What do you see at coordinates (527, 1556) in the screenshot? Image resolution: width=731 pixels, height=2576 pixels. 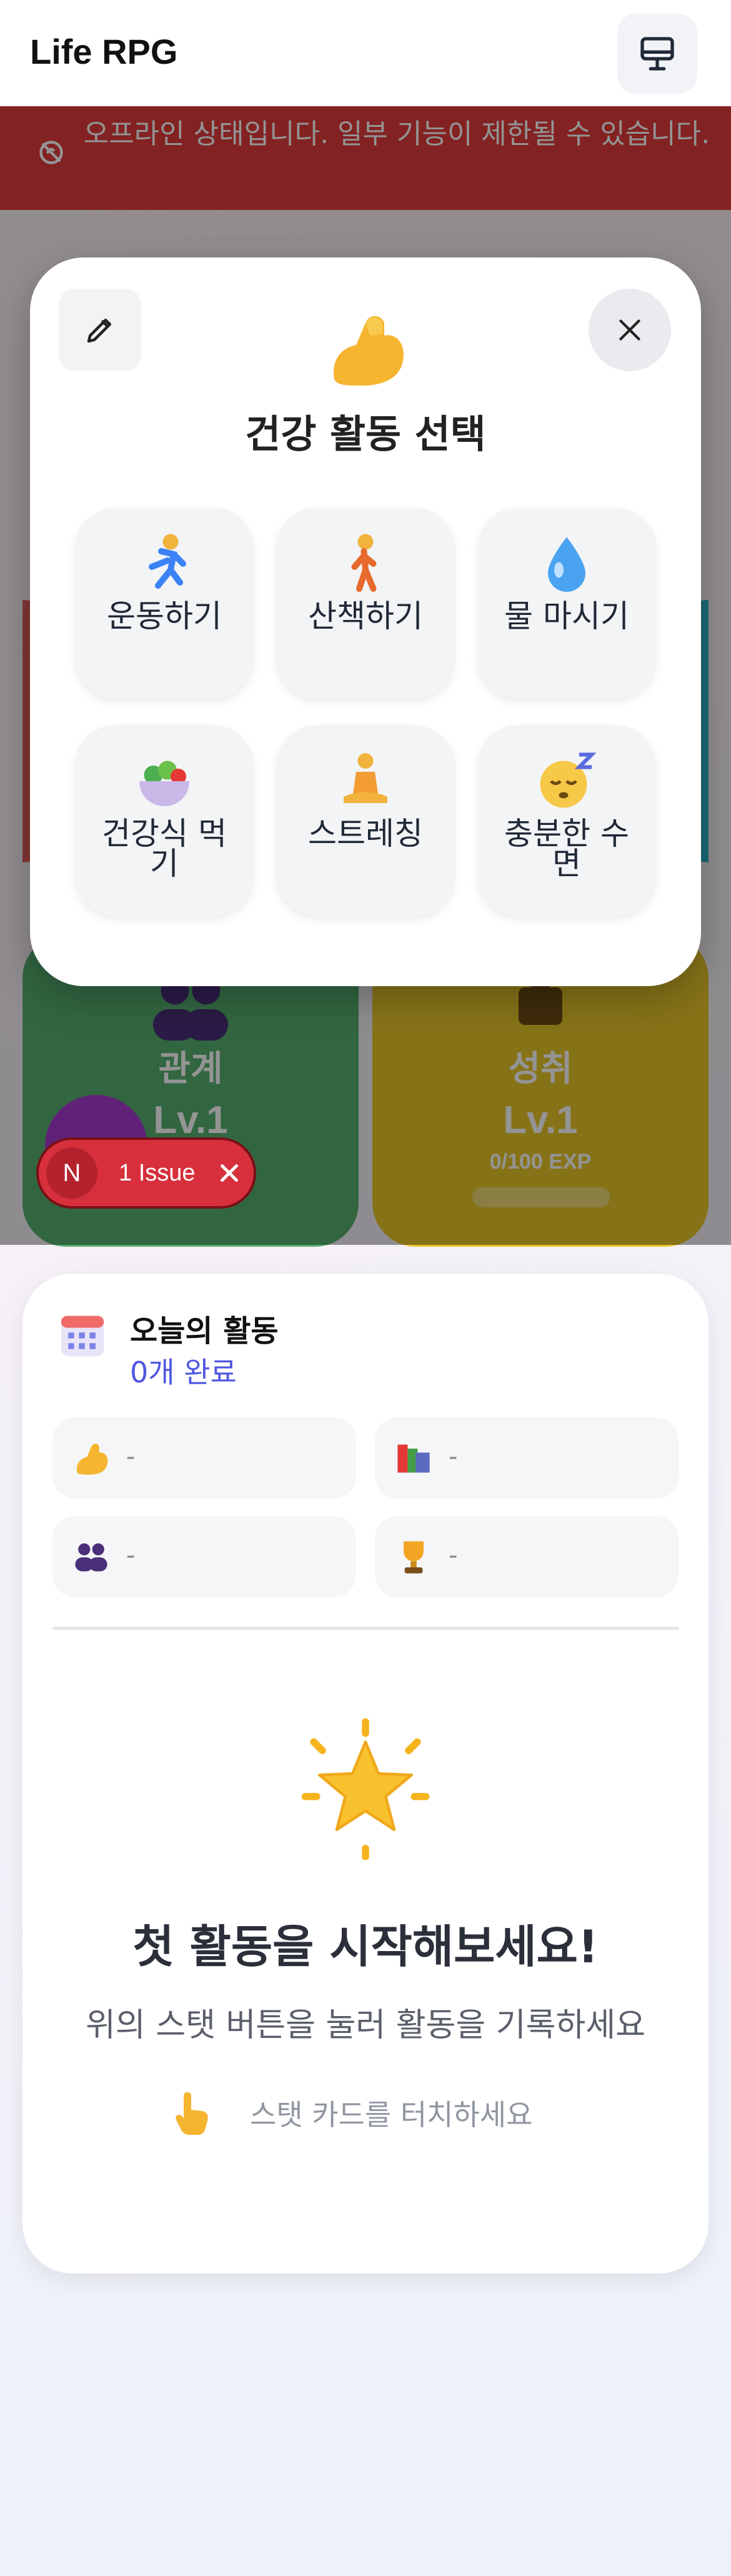 I see `today-stat-achievement: -` at bounding box center [527, 1556].